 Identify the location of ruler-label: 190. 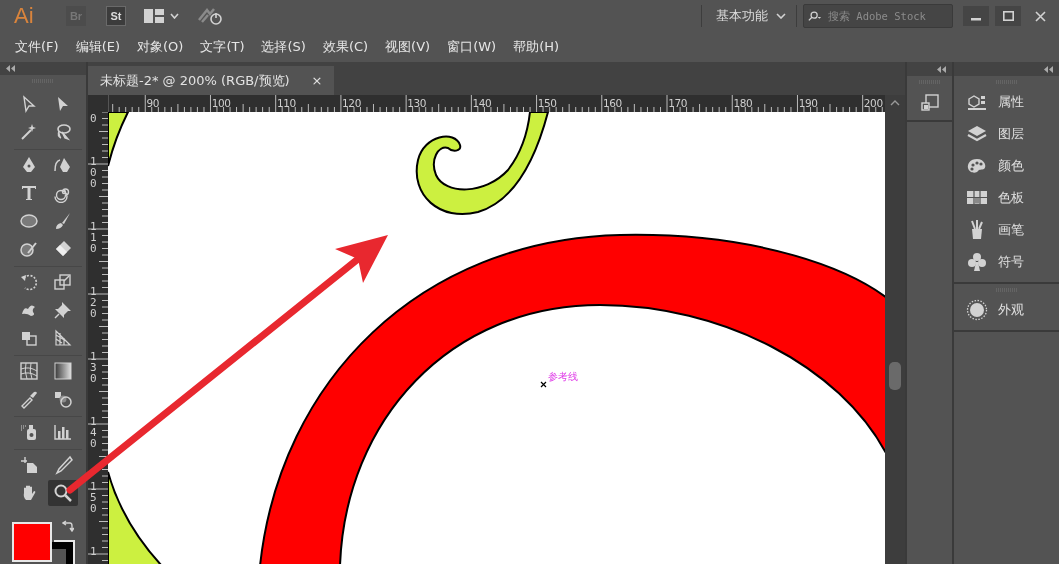
(808, 103).